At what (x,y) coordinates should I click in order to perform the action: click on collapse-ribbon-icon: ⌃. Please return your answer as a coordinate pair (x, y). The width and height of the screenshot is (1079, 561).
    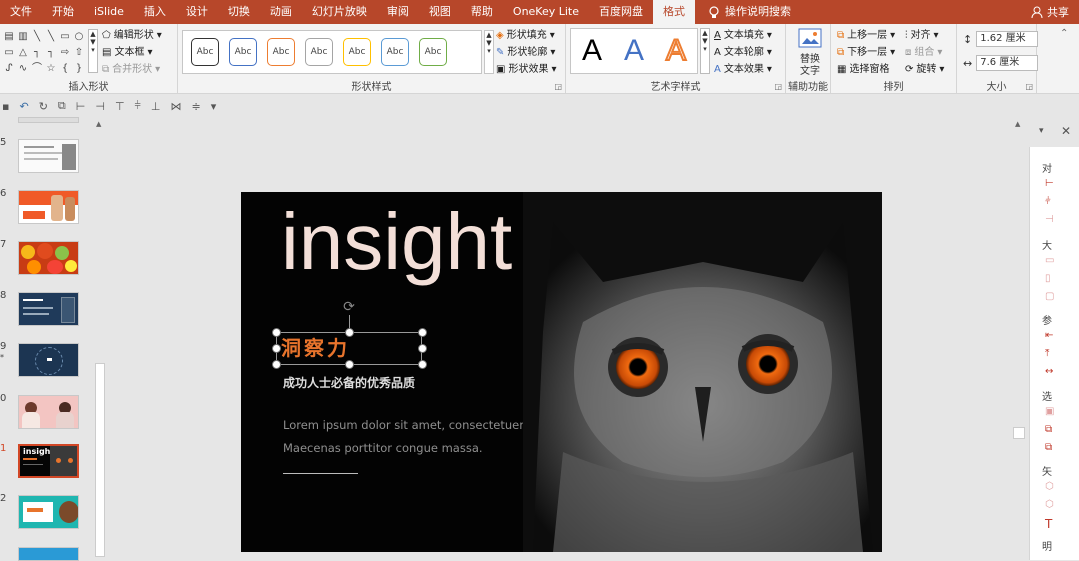
    Looking at the image, I should click on (1064, 33).